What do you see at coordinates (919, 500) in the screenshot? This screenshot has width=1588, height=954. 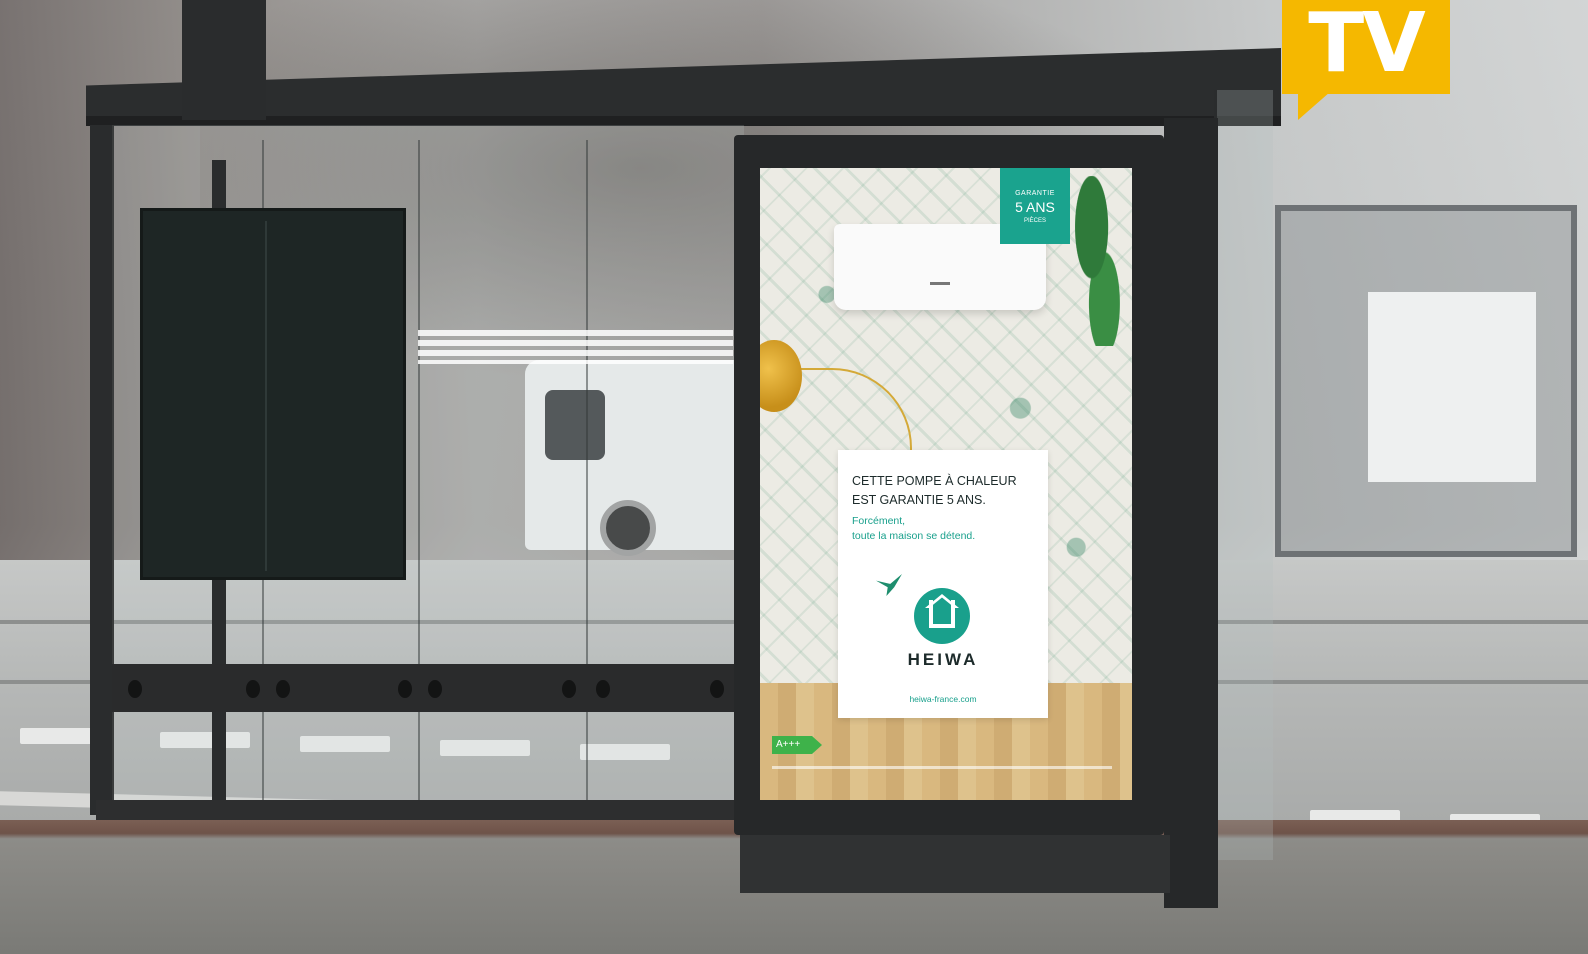 I see `headline-line-2: EST GARANTIE 5 ANS.` at bounding box center [919, 500].